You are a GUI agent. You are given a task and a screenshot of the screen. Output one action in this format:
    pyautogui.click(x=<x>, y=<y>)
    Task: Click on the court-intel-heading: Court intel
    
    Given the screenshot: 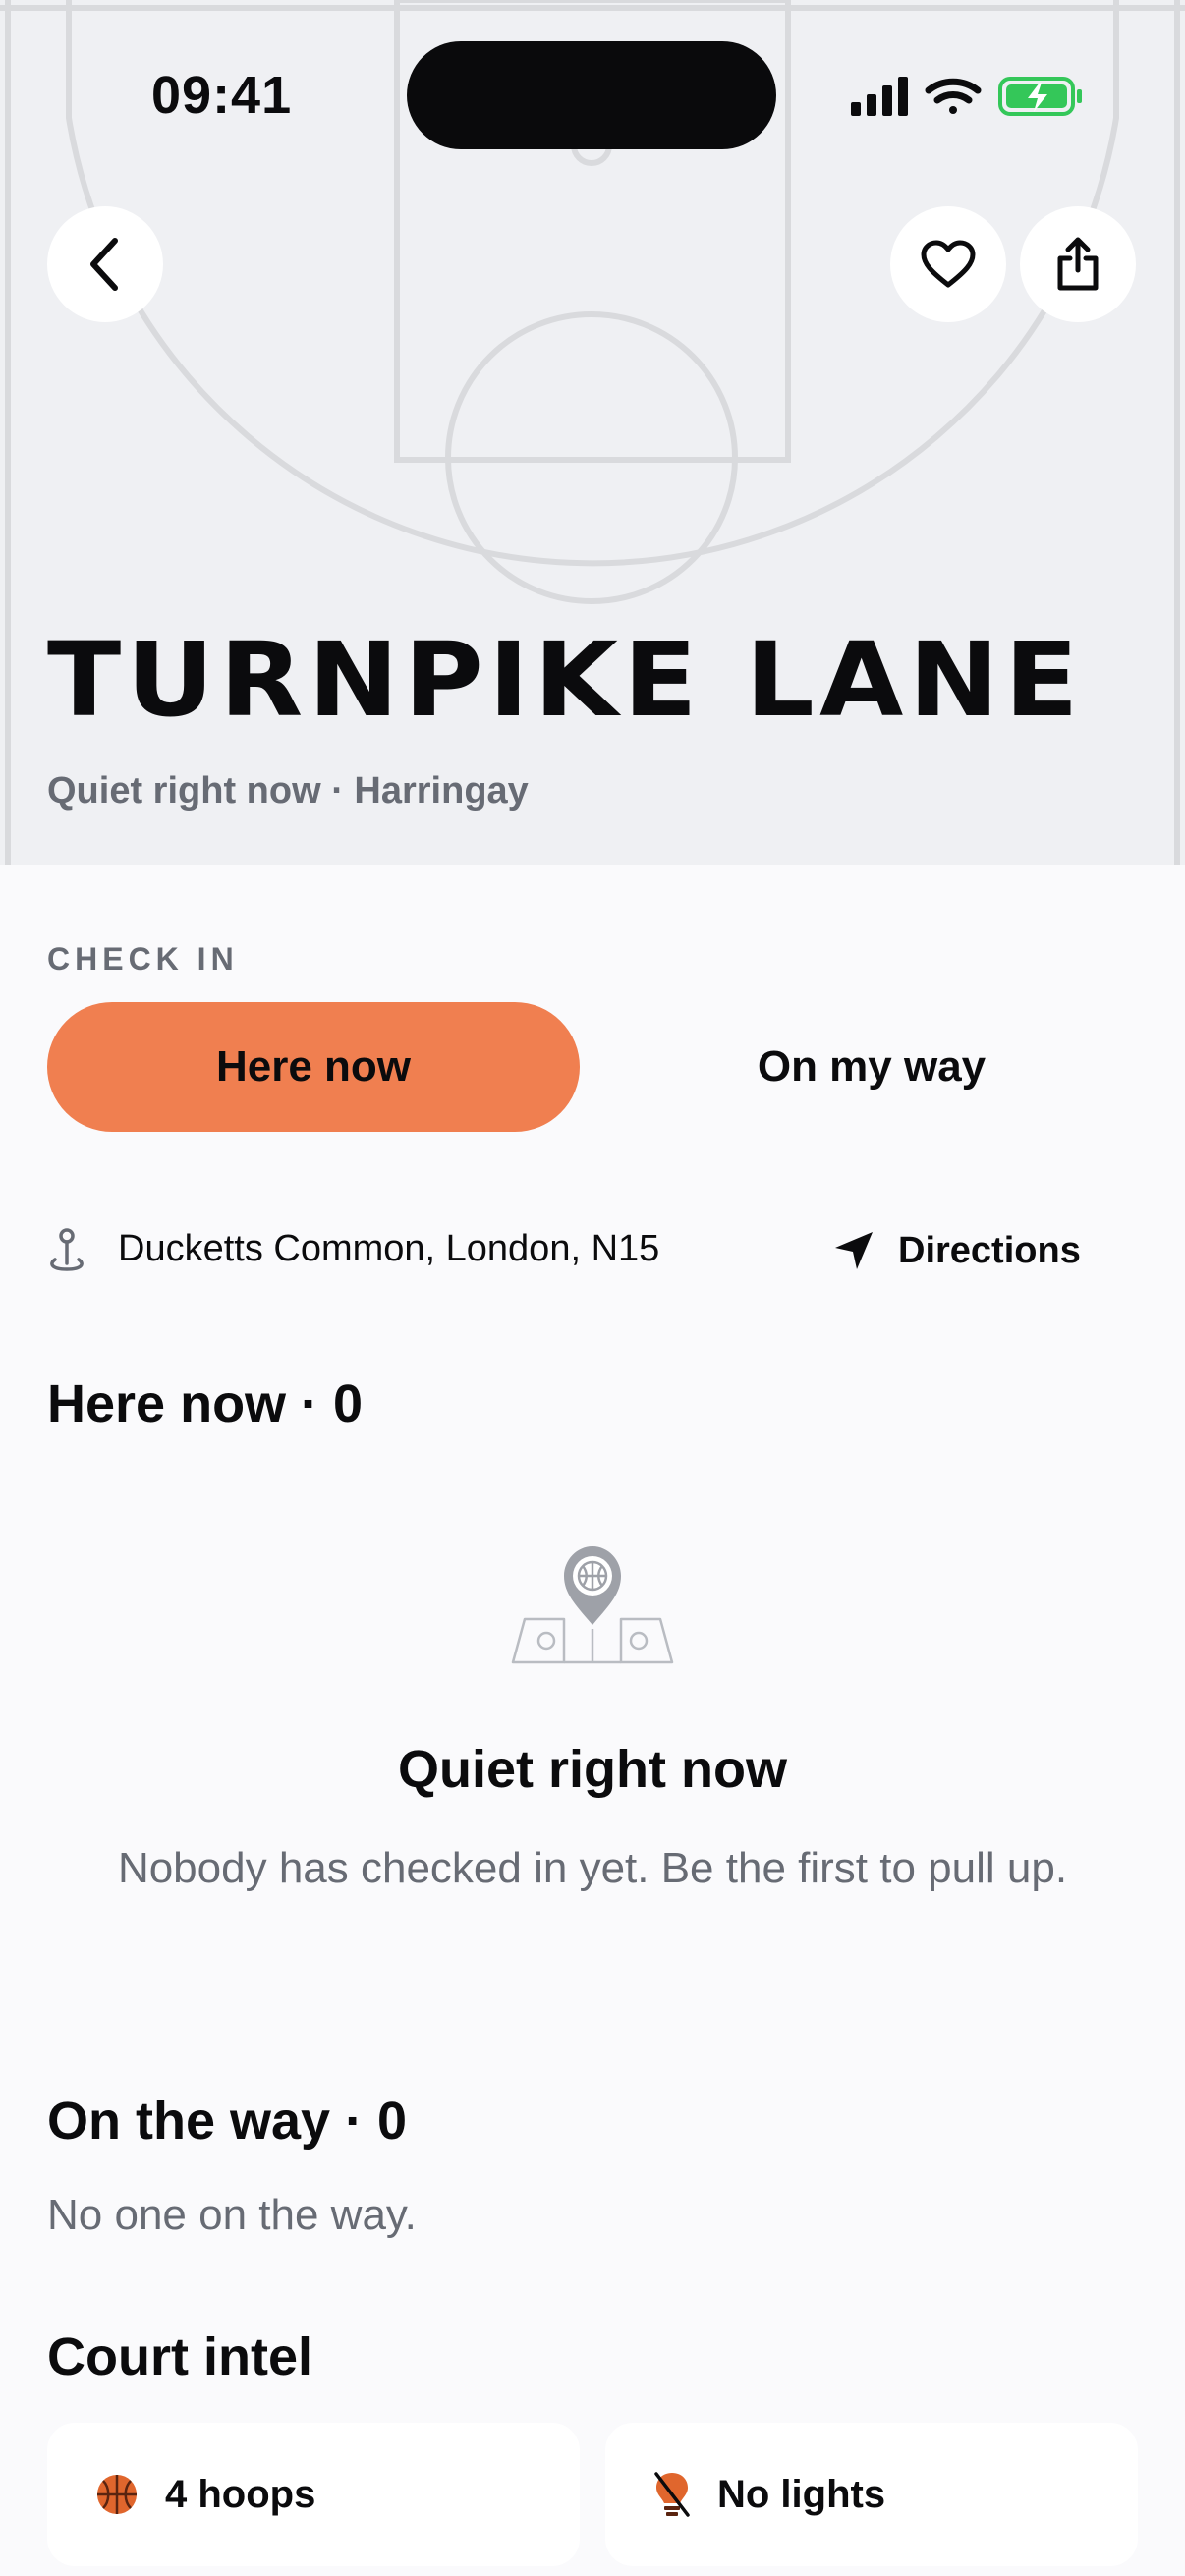 What is the action you would take?
    pyautogui.click(x=180, y=2356)
    